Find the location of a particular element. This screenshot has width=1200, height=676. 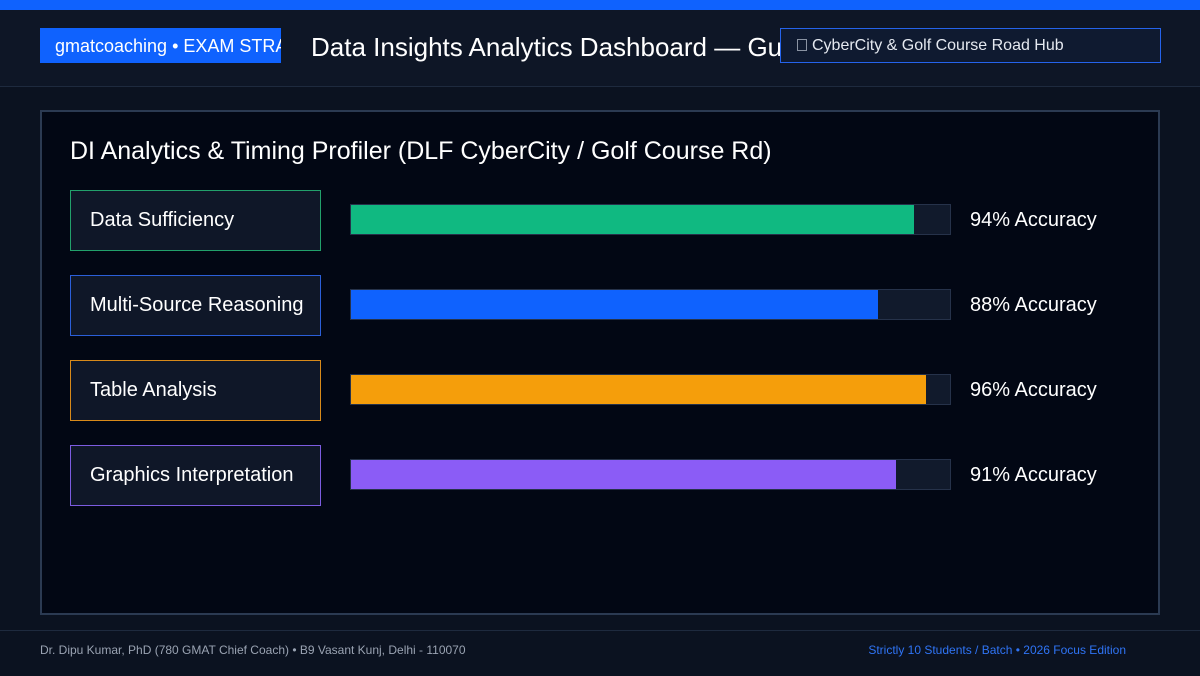

accuracy-value: 91% Accuracy is located at coordinates (1033, 475).